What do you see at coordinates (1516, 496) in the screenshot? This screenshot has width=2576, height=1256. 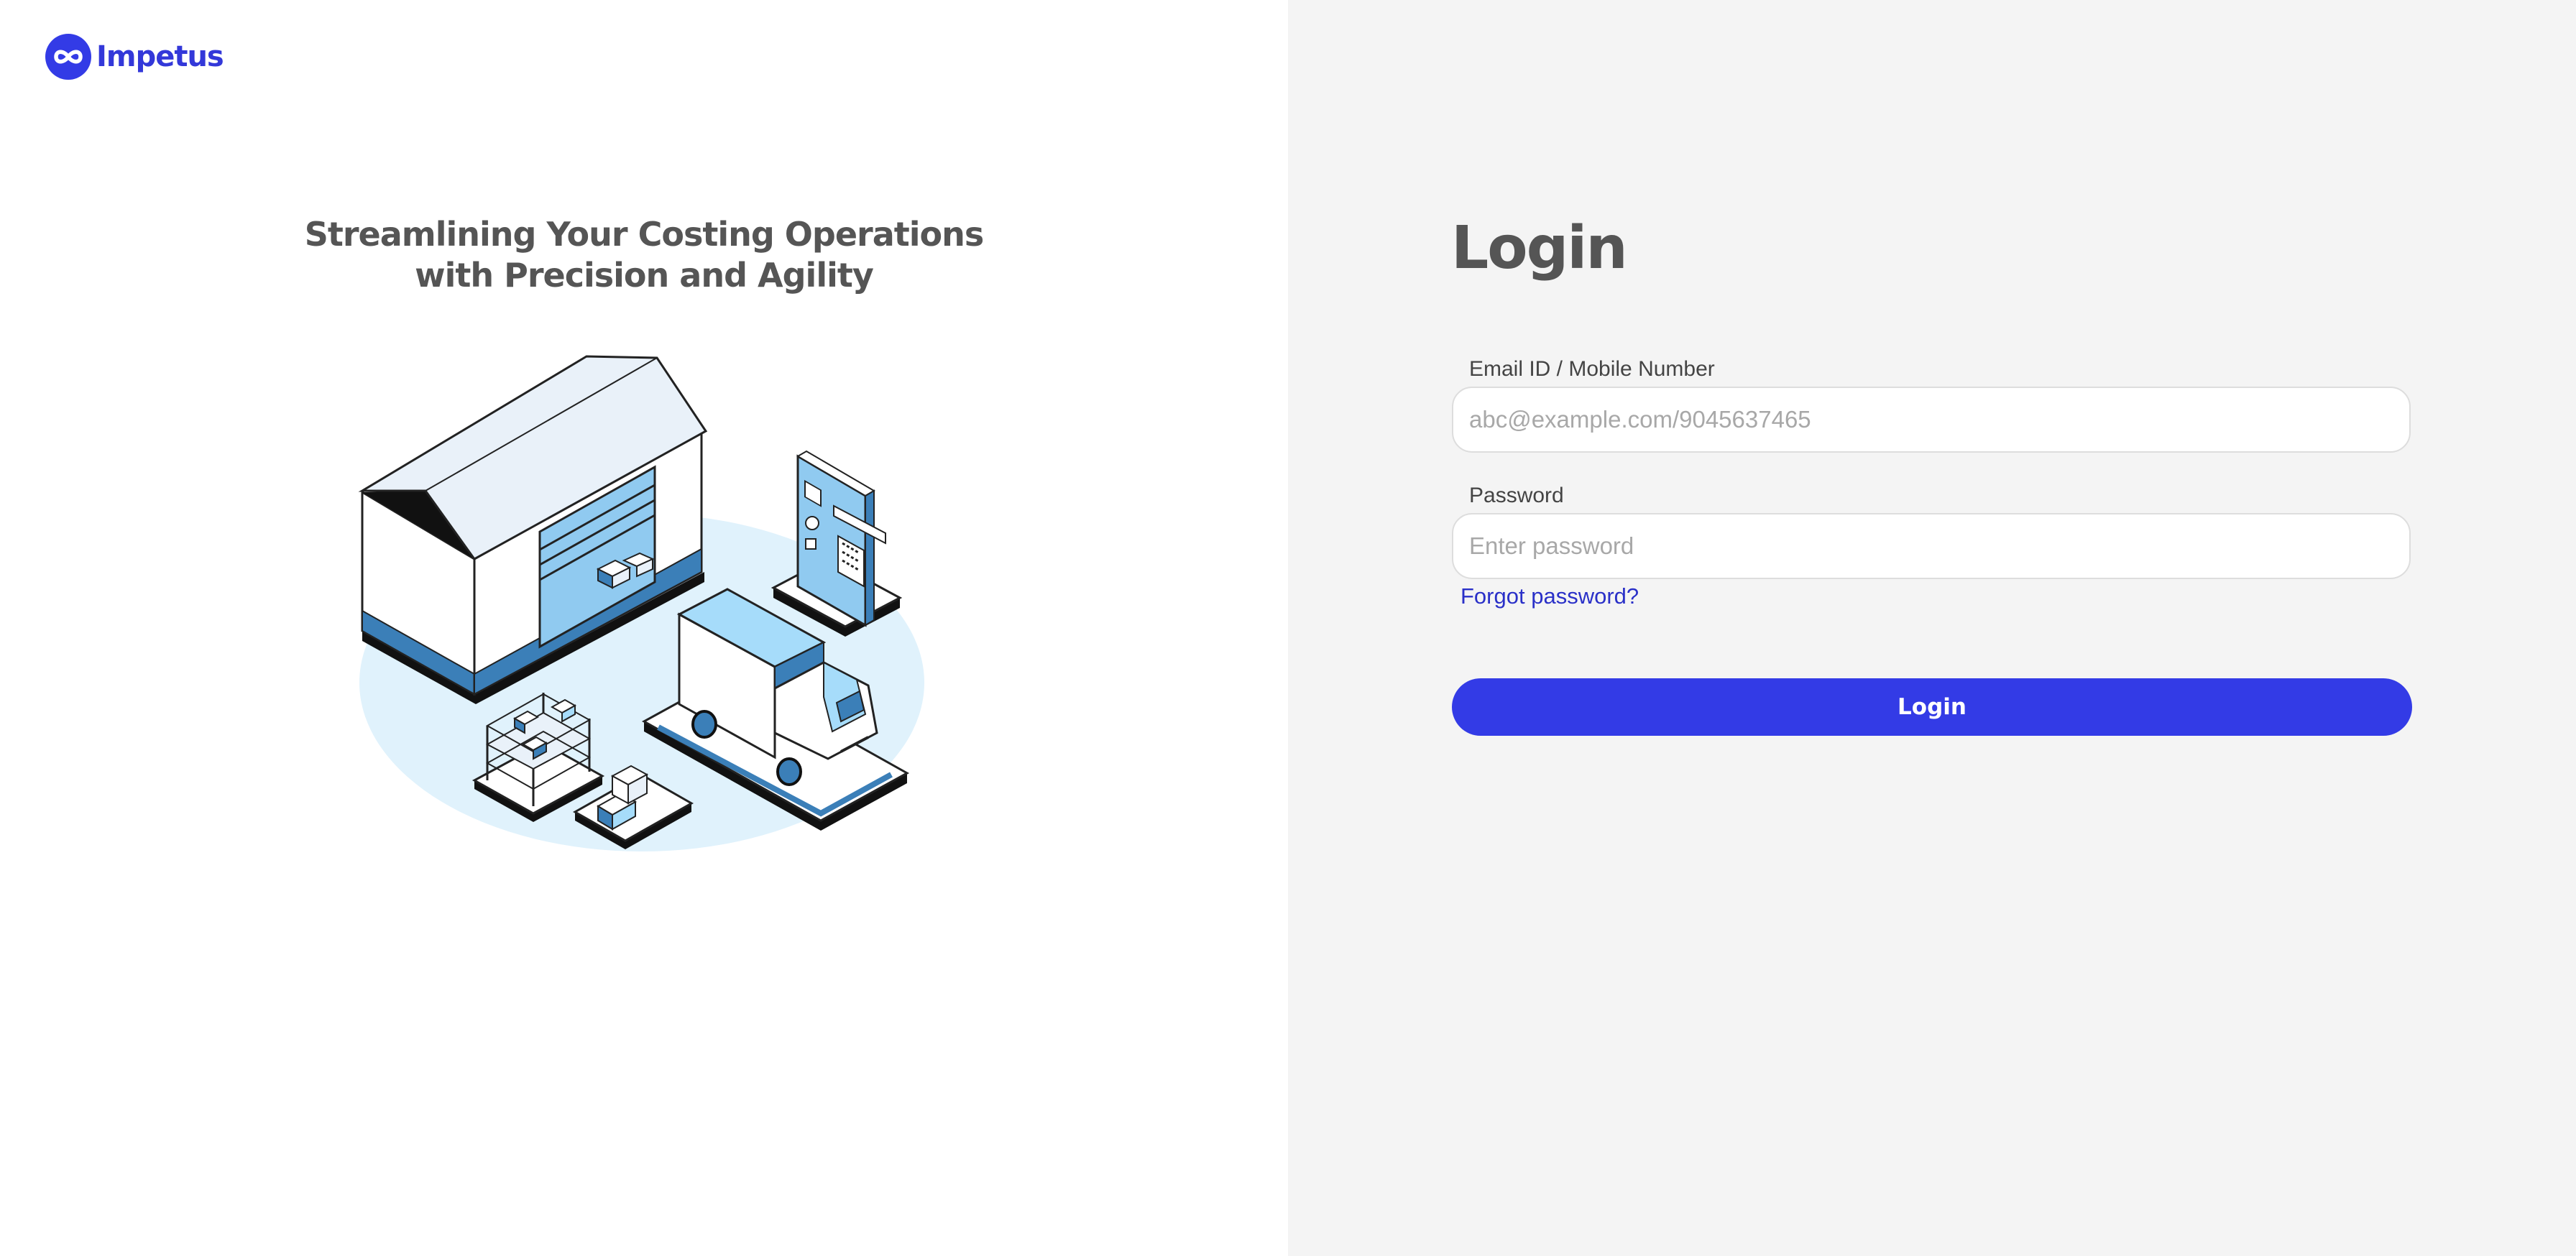 I see `password-label: Password` at bounding box center [1516, 496].